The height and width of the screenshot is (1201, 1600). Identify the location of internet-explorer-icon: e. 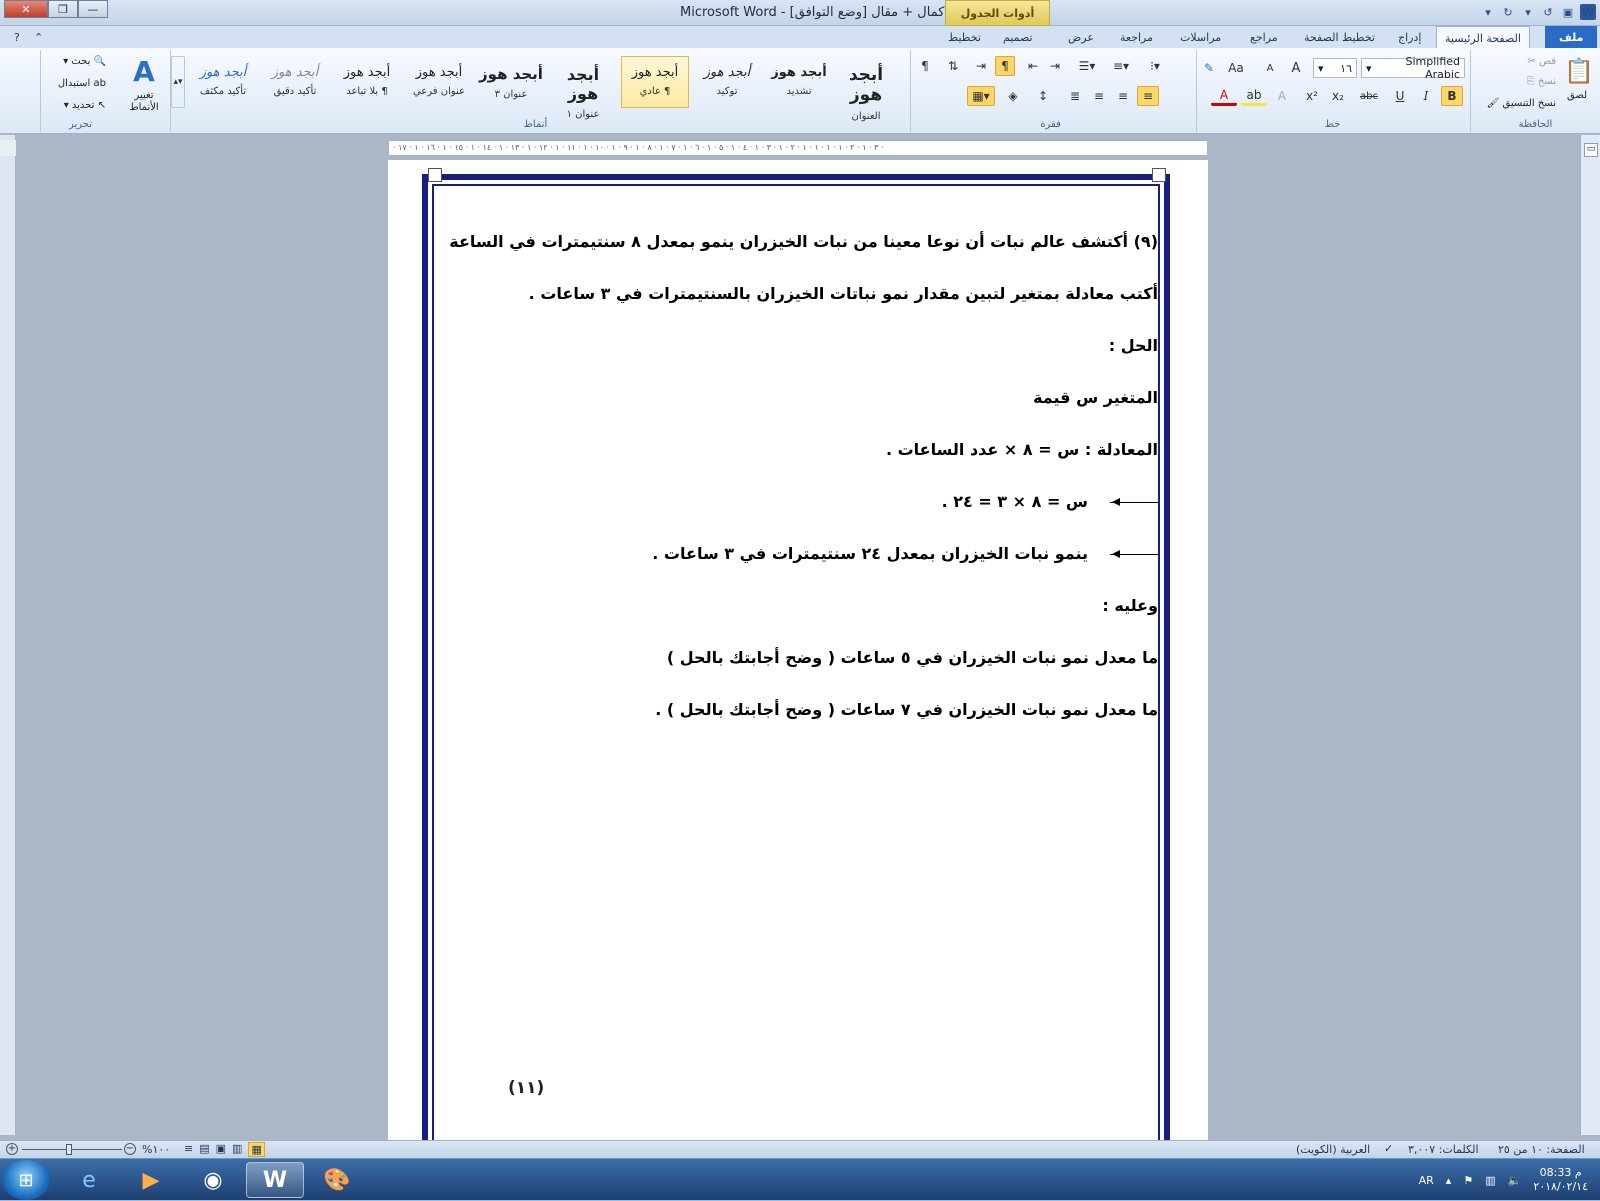
(89, 1180).